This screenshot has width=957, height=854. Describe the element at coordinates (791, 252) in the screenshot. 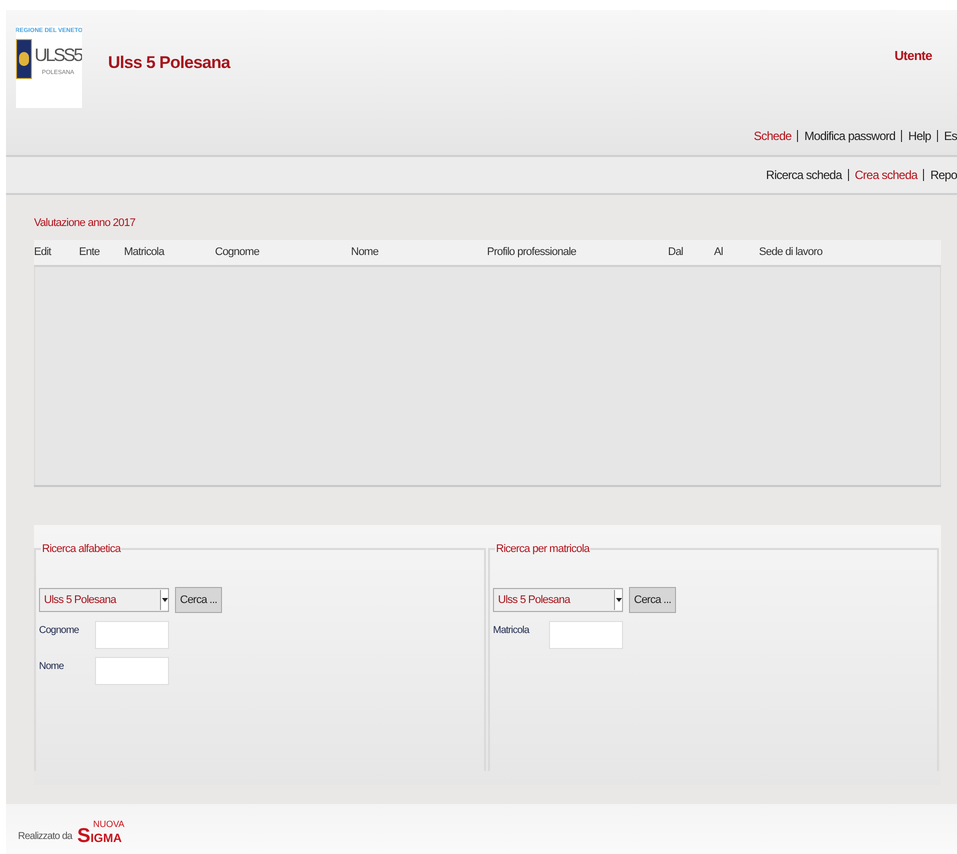

I see `column-header: Sede di lavoro` at that location.